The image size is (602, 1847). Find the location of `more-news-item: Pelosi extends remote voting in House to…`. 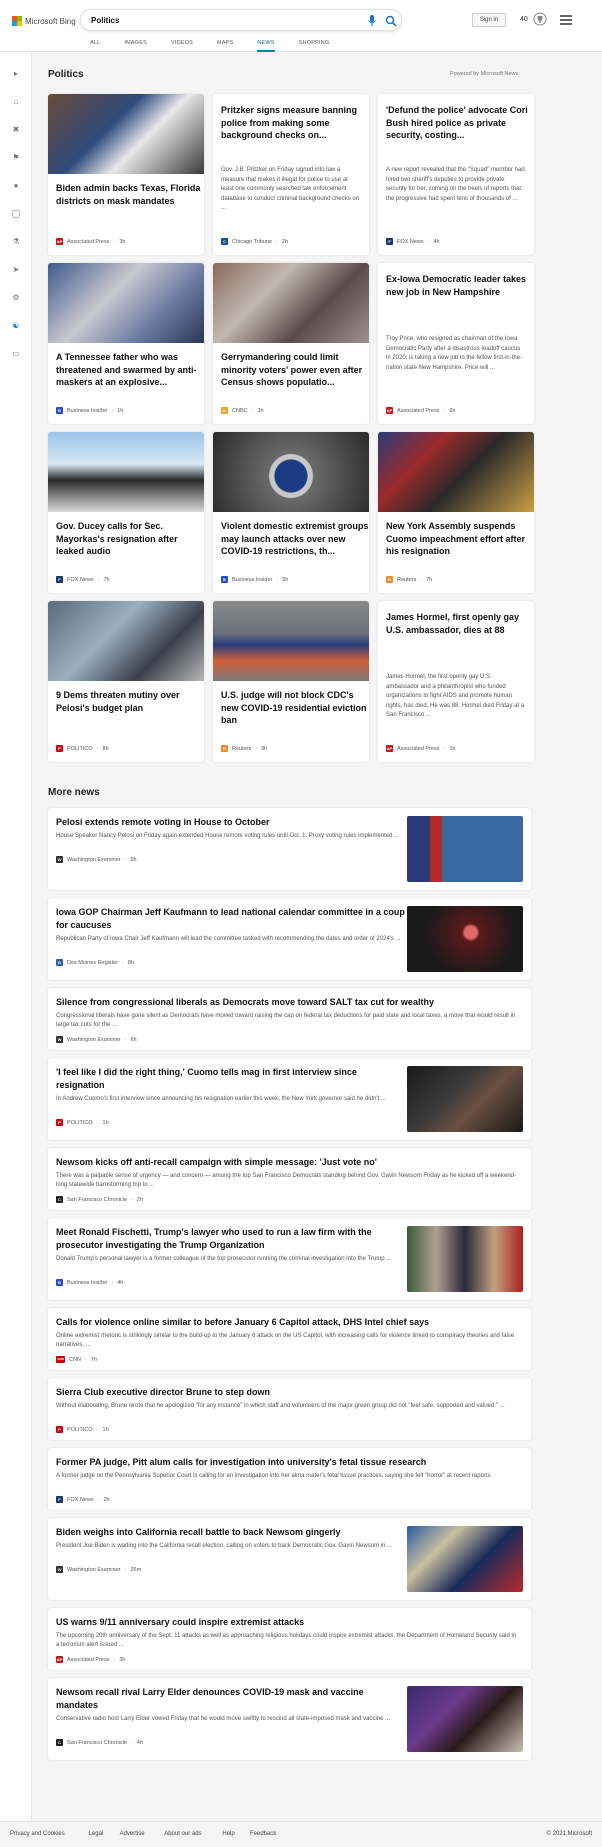

more-news-item: Pelosi extends remote voting in House to… is located at coordinates (289, 849).